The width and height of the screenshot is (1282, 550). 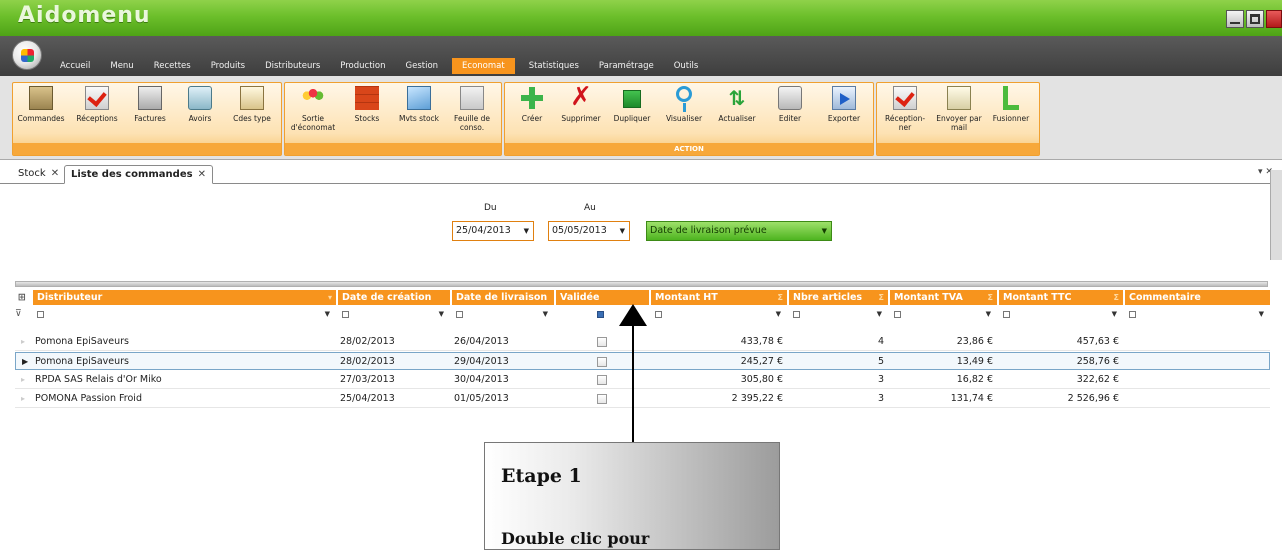 What do you see at coordinates (684, 99) in the screenshot?
I see `magnifier-icon` at bounding box center [684, 99].